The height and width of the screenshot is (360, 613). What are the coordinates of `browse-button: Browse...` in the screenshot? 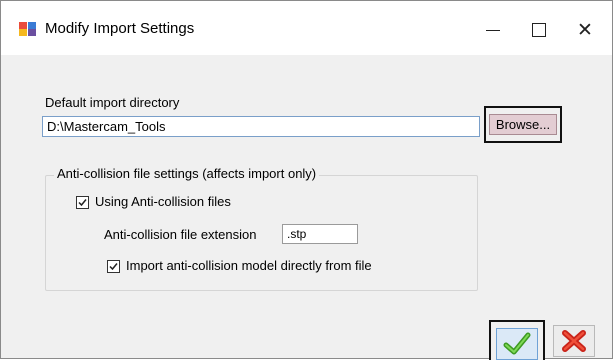 It's located at (523, 124).